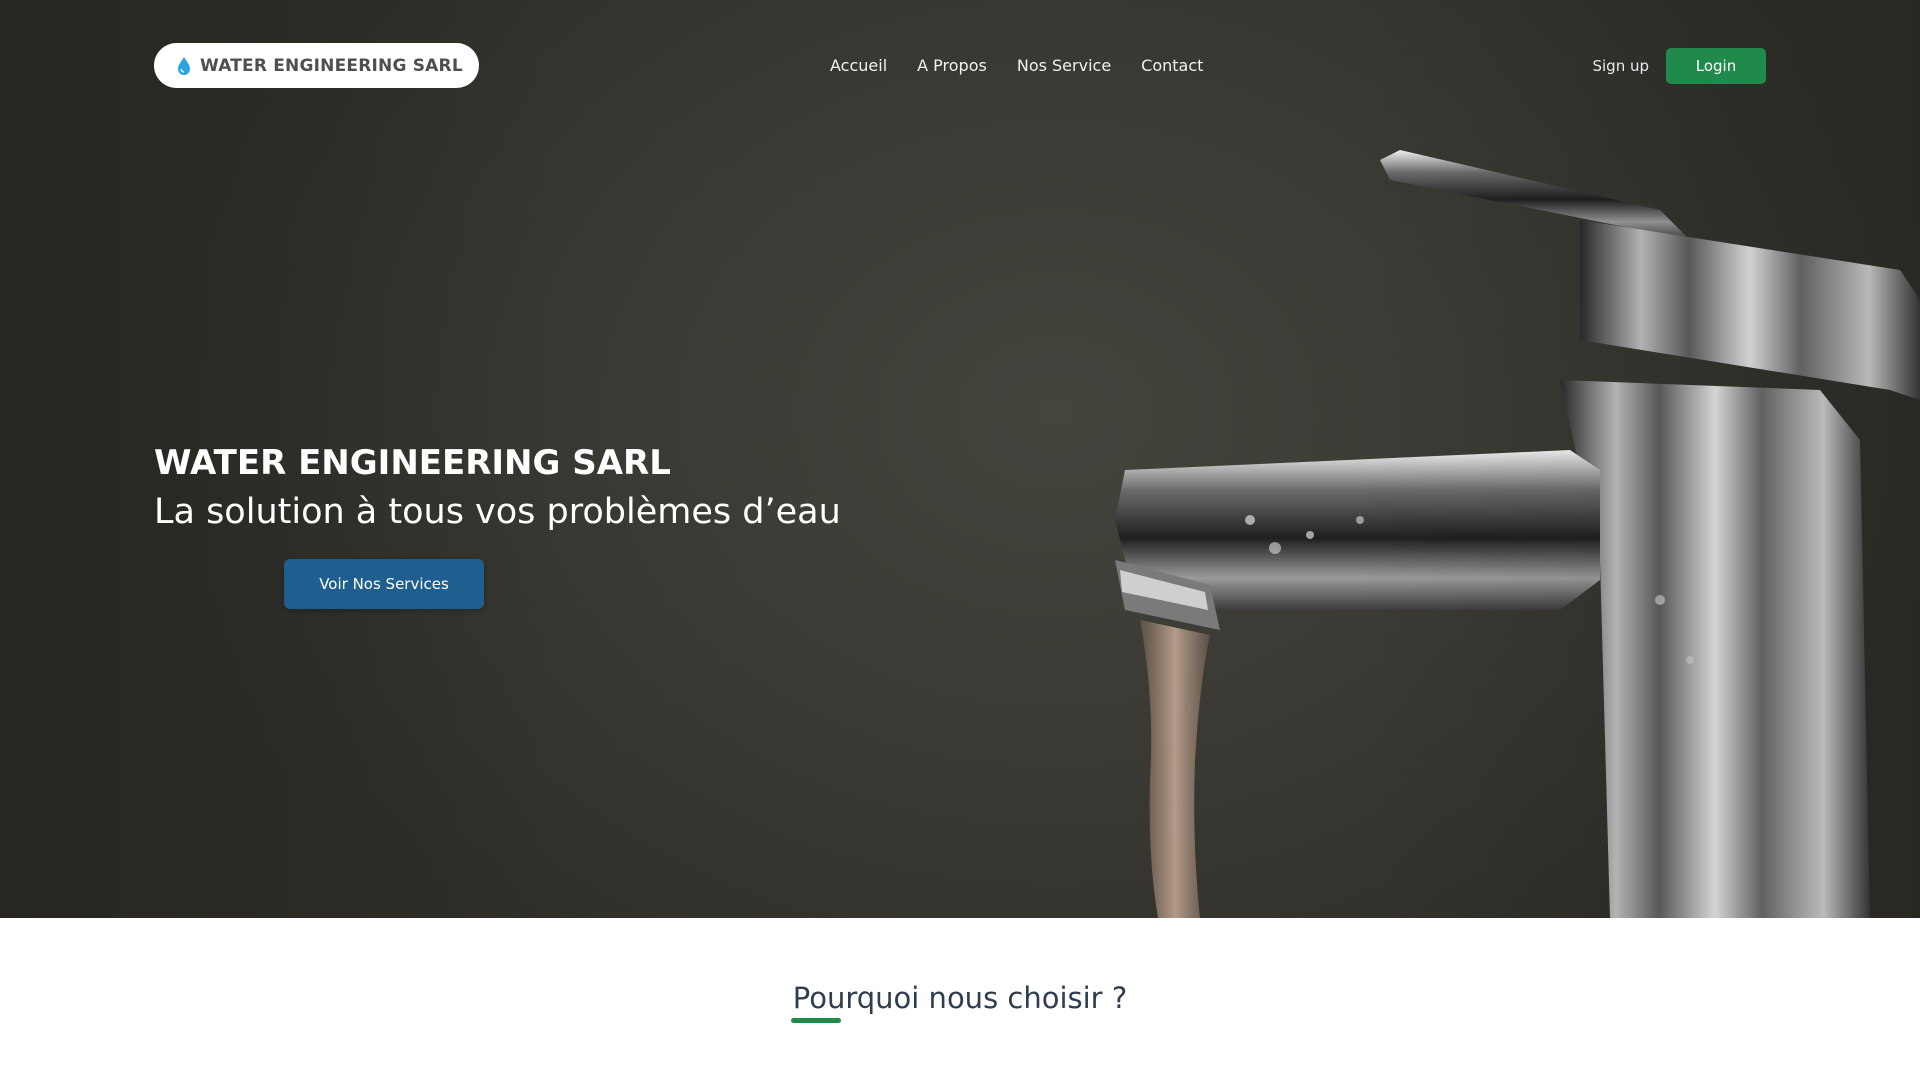 This screenshot has width=1920, height=1080. I want to click on auth-actions: Sign up Login, so click(1679, 65).